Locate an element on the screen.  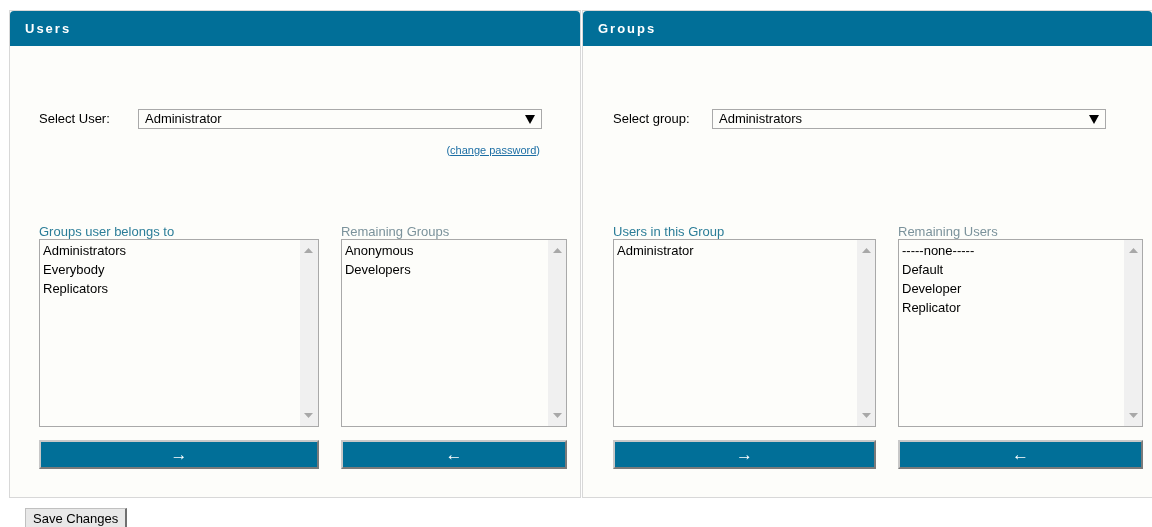
panel-title: Groups is located at coordinates (627, 28).